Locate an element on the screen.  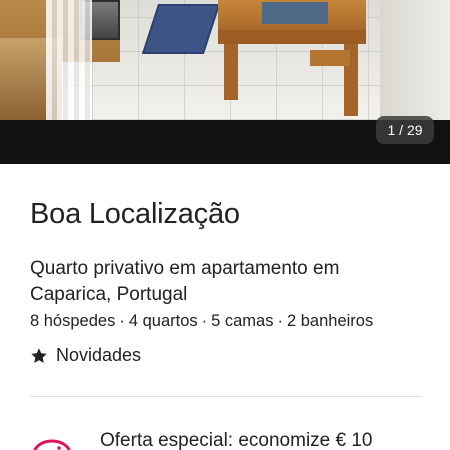
rating-new-listing: Novidades is located at coordinates (85, 355).